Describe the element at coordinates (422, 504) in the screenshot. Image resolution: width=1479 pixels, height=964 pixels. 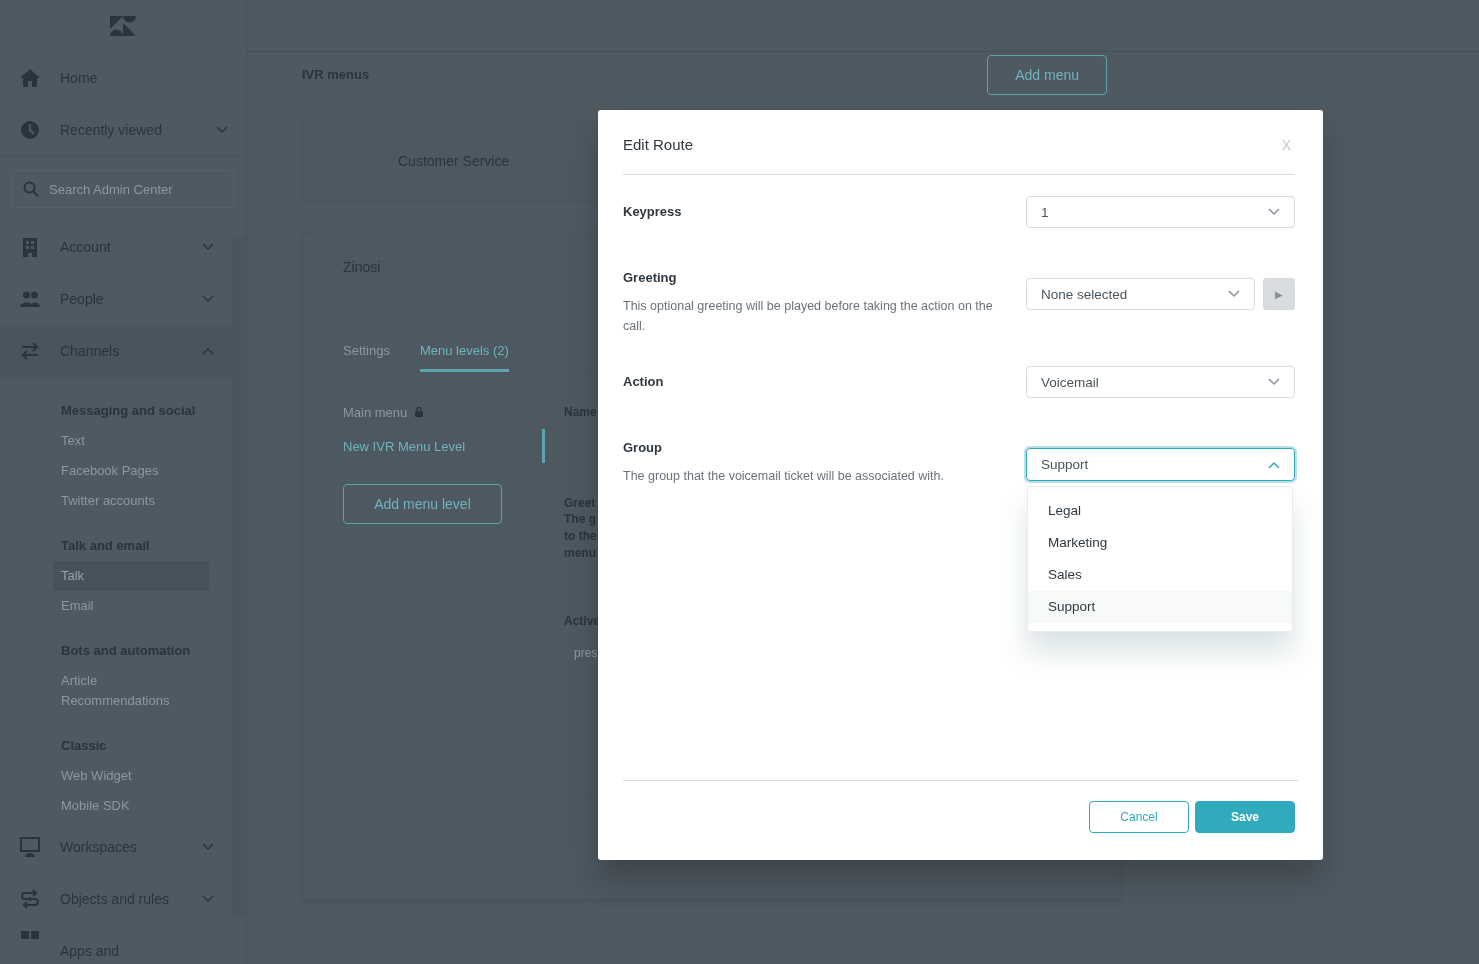
I see `add-menu-level-button: Add menu level` at that location.